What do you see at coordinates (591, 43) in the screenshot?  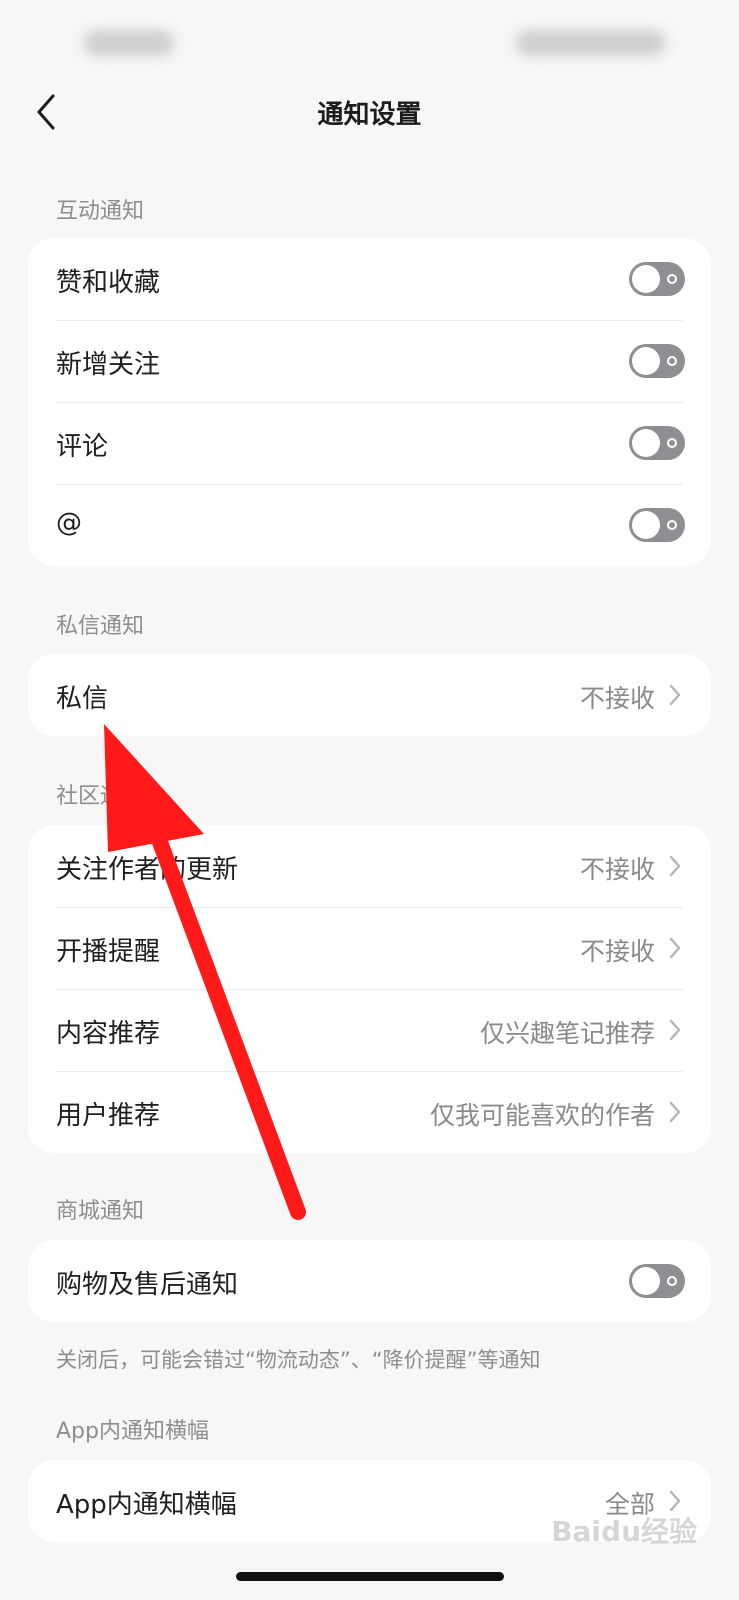 I see `status-icons-blurred` at bounding box center [591, 43].